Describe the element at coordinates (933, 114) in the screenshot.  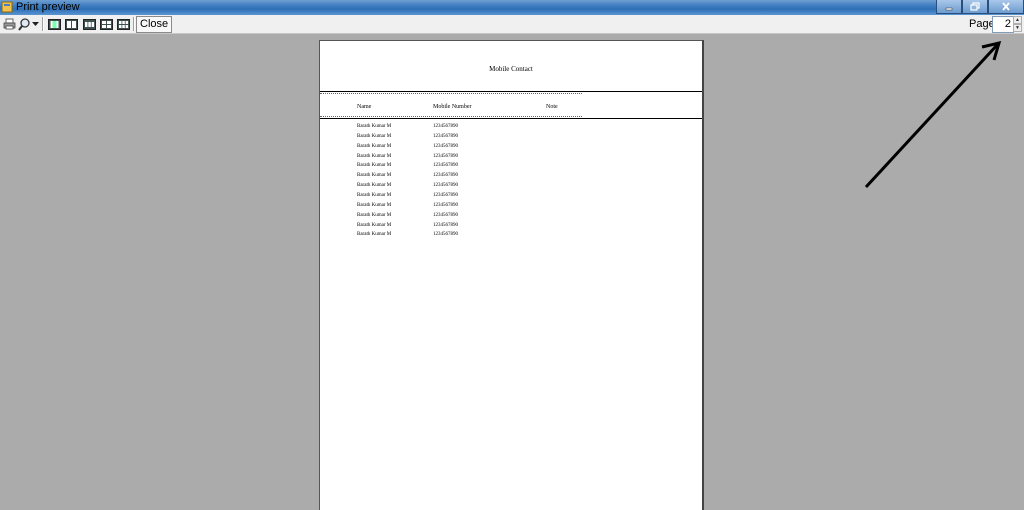
I see `arrow-annotation-icon` at that location.